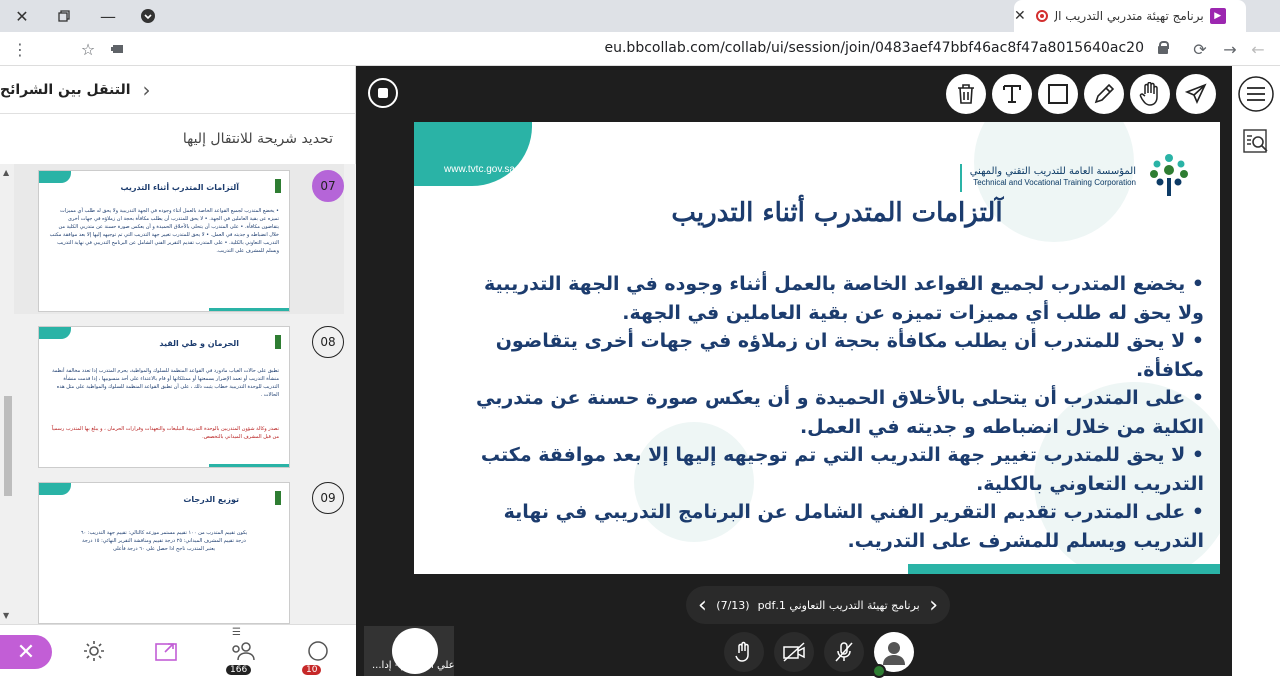 The image size is (1280, 678). What do you see at coordinates (1064, 569) in the screenshot?
I see `slide-bottom-bar` at bounding box center [1064, 569].